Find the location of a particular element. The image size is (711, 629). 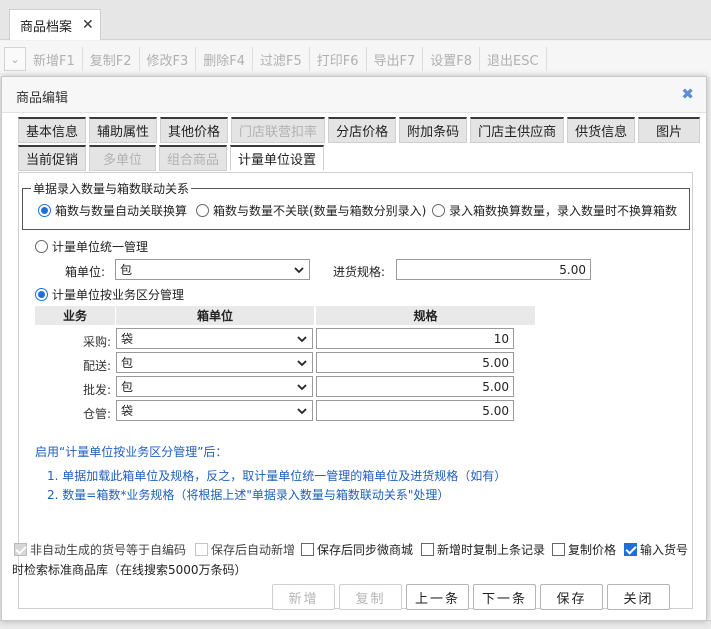

dialog-header: 商品编辑 ✖ is located at coordinates (354, 95).